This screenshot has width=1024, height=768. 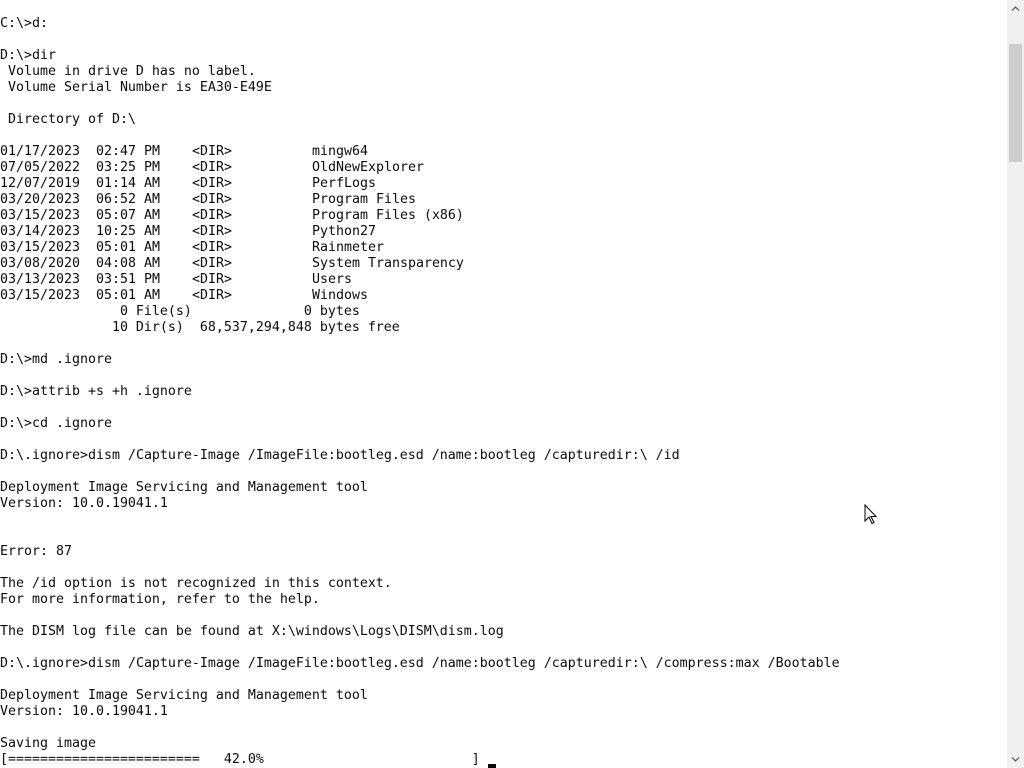 What do you see at coordinates (503, 184) in the screenshot?
I see `dir-entry: 12/07/2019 01:14 AM <DIR> PerfLogs` at bounding box center [503, 184].